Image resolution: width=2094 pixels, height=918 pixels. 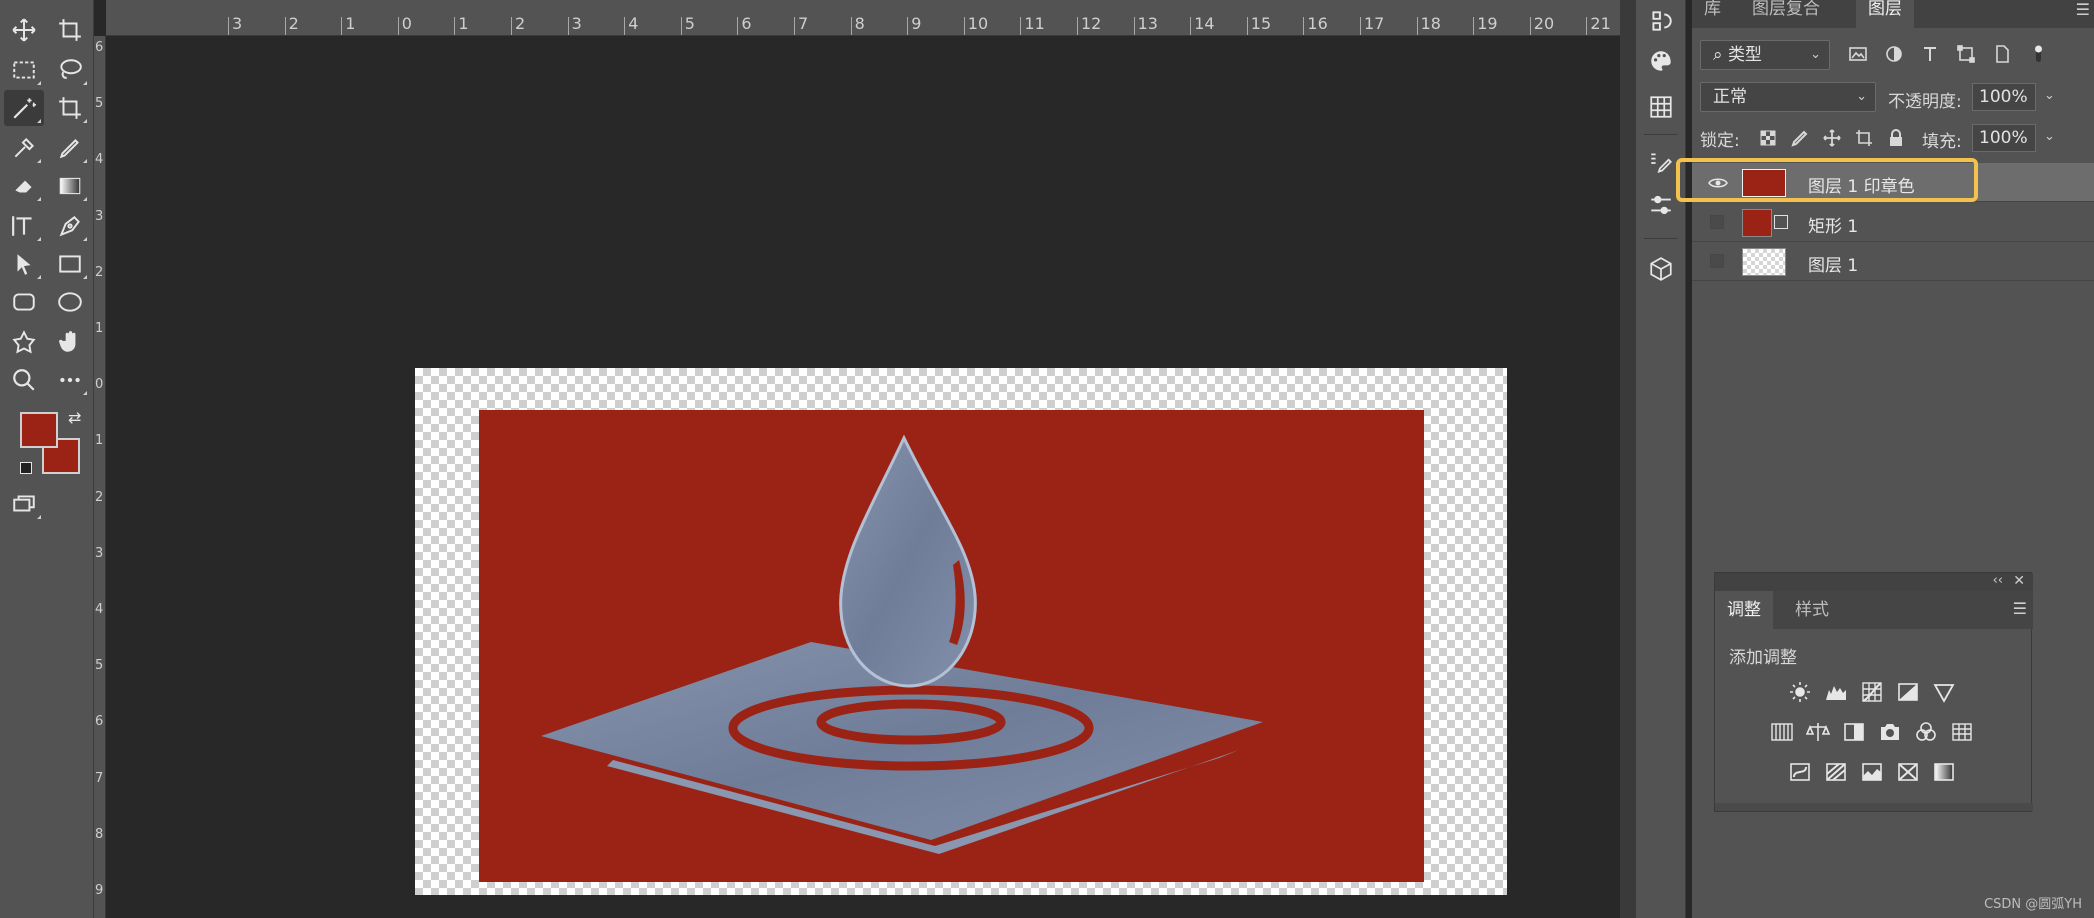 I want to click on move-tool-icon, so click(x=24, y=30).